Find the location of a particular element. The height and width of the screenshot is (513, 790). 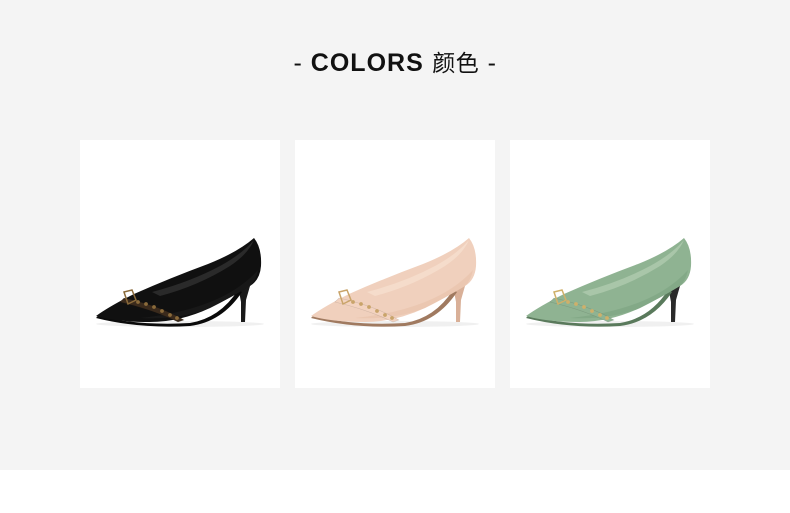

shoe-image-beige is located at coordinates (395, 282).